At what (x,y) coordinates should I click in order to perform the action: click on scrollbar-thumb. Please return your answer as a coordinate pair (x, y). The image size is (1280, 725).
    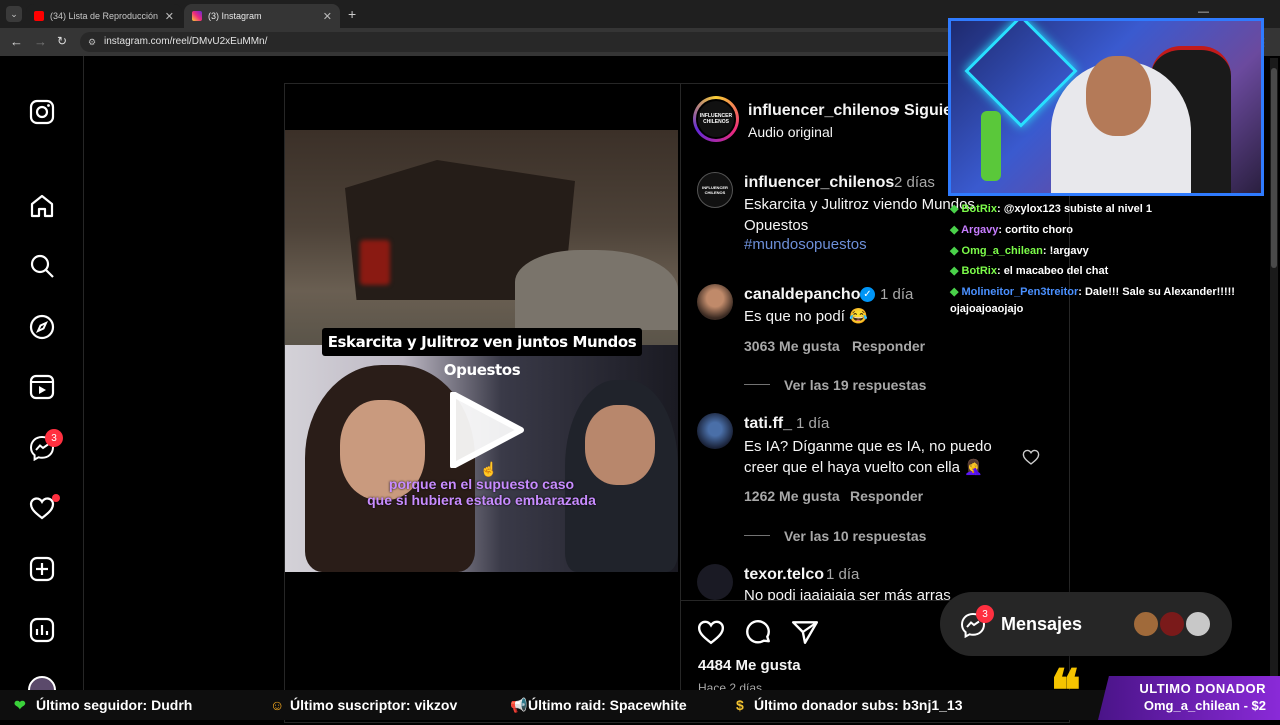
    Looking at the image, I should click on (1274, 168).